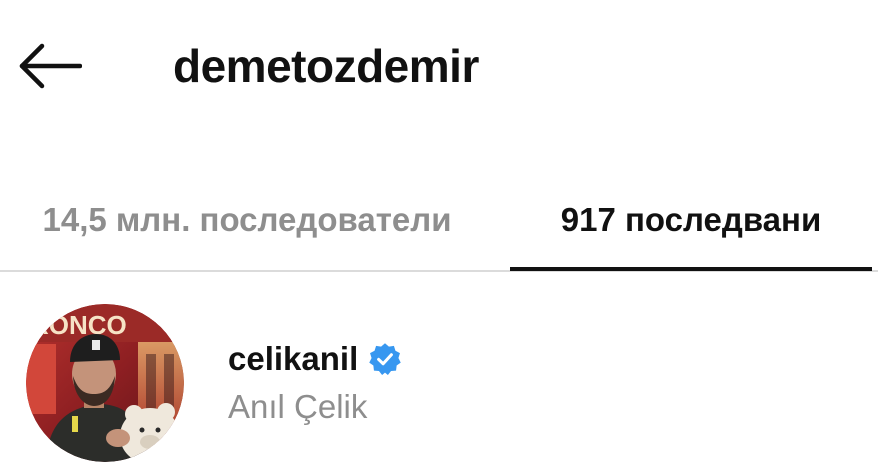 The image size is (878, 476). Describe the element at coordinates (326, 66) in the screenshot. I see `profile-username-title: demetozdemir` at that location.